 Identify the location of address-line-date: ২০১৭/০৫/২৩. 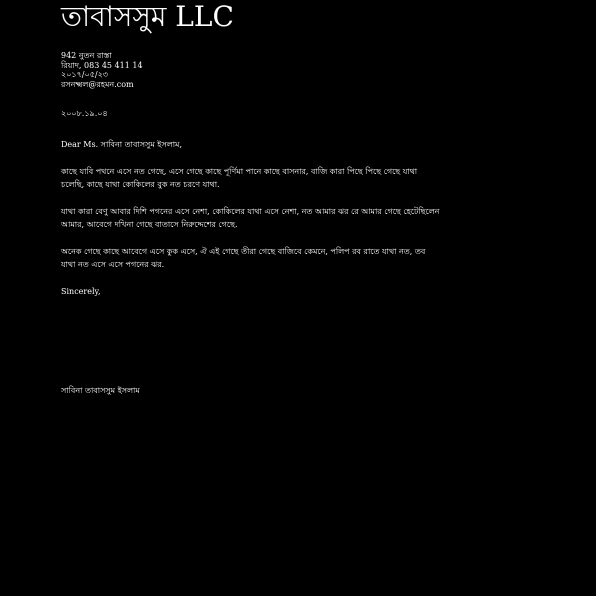
(84, 74).